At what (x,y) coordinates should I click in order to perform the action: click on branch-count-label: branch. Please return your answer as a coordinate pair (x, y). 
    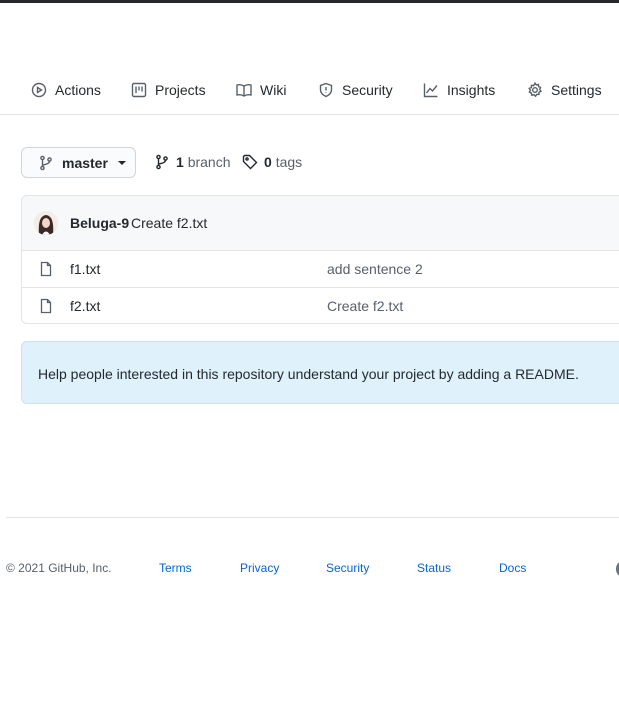
    Looking at the image, I should click on (209, 162).